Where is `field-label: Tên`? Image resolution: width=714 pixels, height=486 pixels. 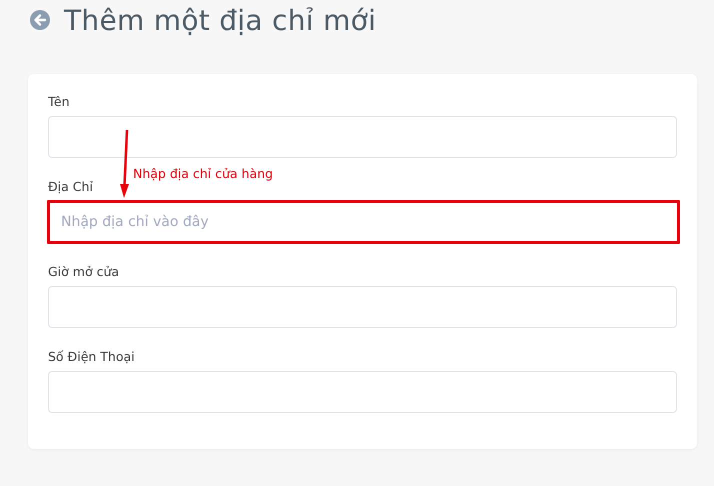 field-label: Tên is located at coordinates (59, 101).